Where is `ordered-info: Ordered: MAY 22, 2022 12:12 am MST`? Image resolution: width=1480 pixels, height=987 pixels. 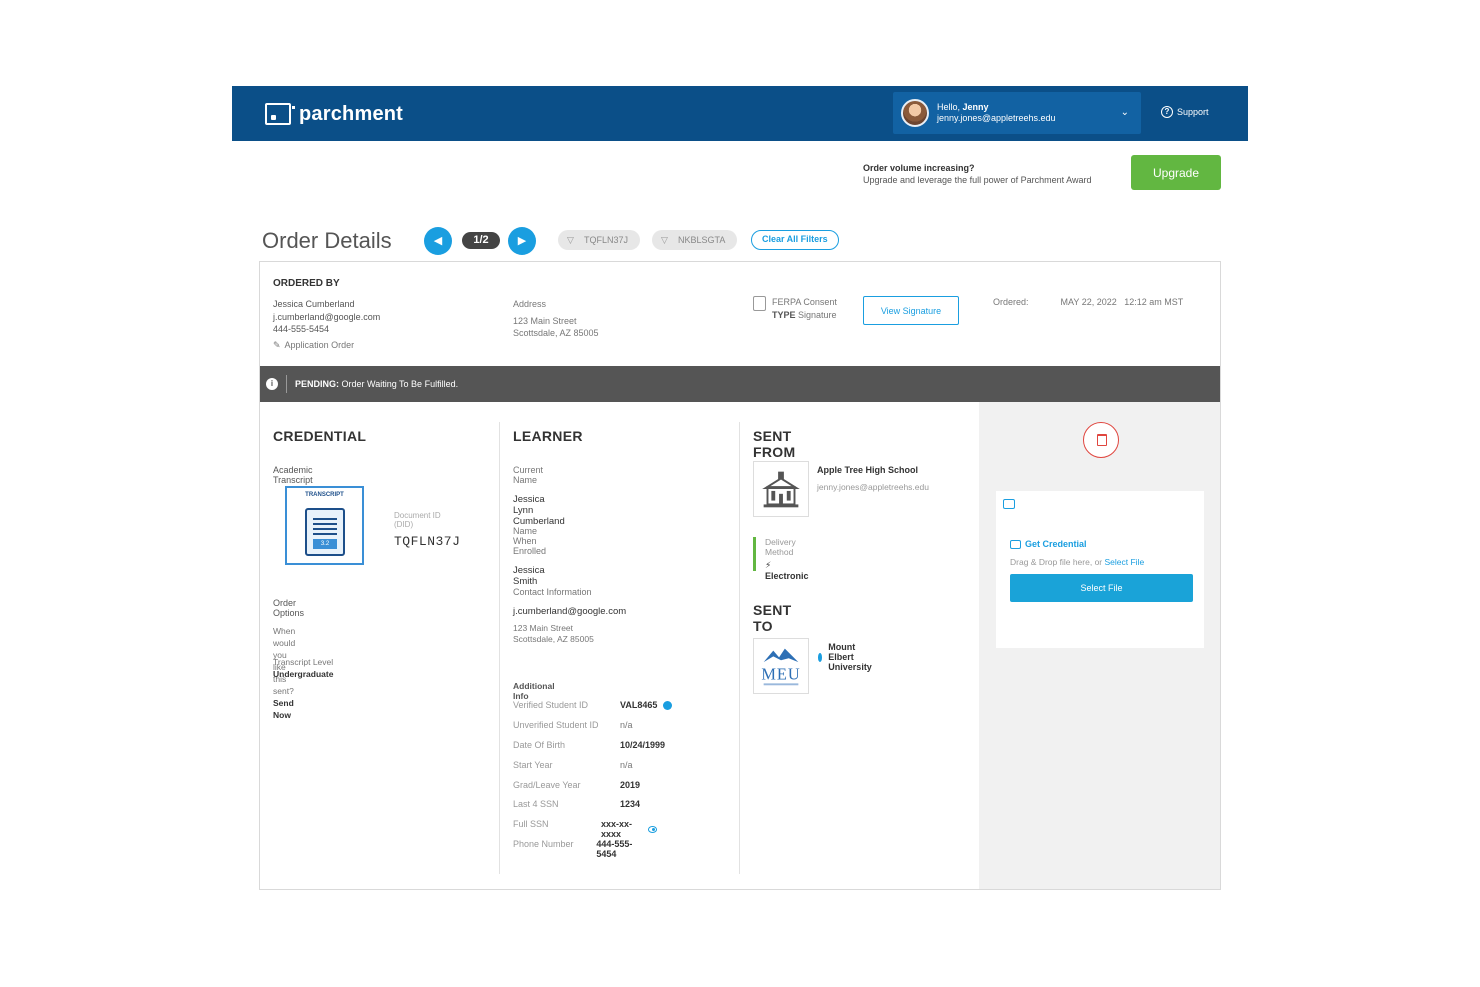 ordered-info: Ordered: MAY 22, 2022 12:12 am MST is located at coordinates (1088, 302).